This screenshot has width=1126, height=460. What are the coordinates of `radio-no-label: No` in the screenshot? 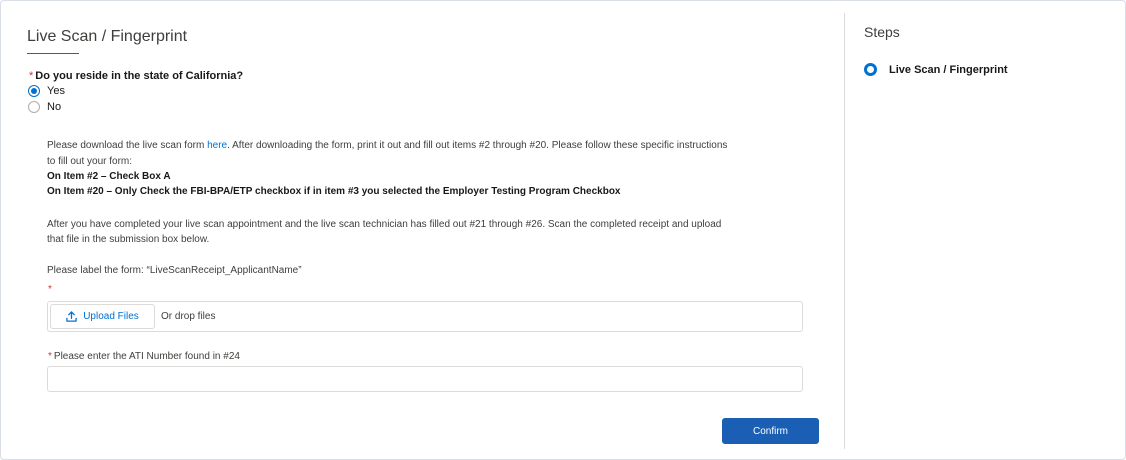 It's located at (54, 107).